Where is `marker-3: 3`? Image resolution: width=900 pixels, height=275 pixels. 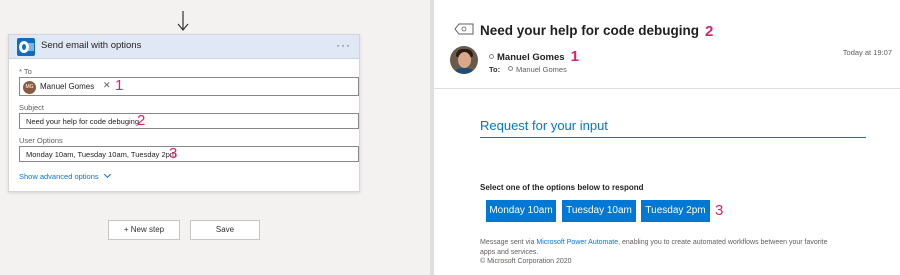
marker-3: 3 is located at coordinates (173, 153).